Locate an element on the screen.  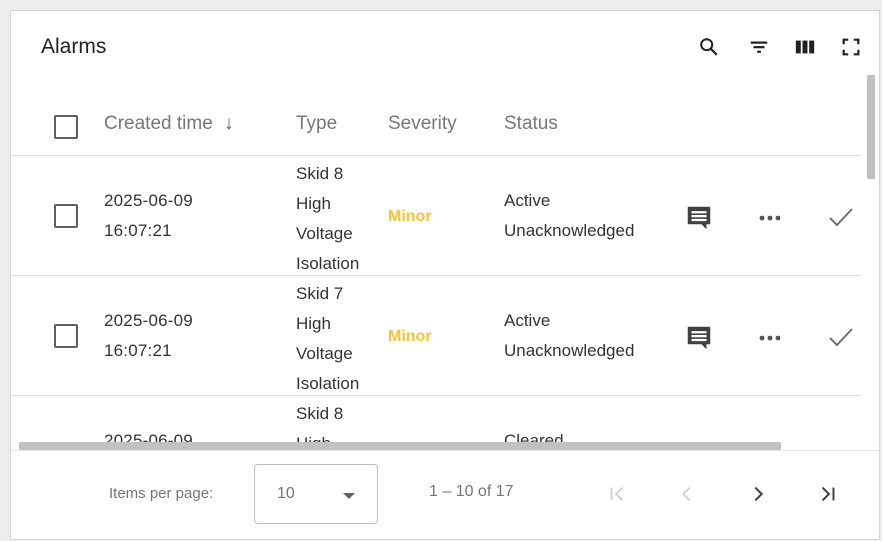
first-page-button is located at coordinates (617, 494).